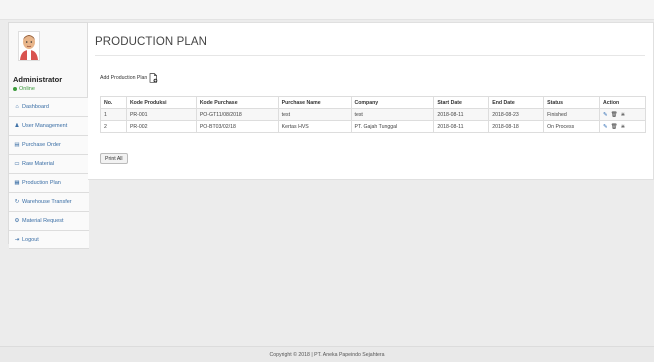 The height and width of the screenshot is (362, 654). Describe the element at coordinates (38, 164) in the screenshot. I see `sidebar-item-label: Raw Material` at that location.